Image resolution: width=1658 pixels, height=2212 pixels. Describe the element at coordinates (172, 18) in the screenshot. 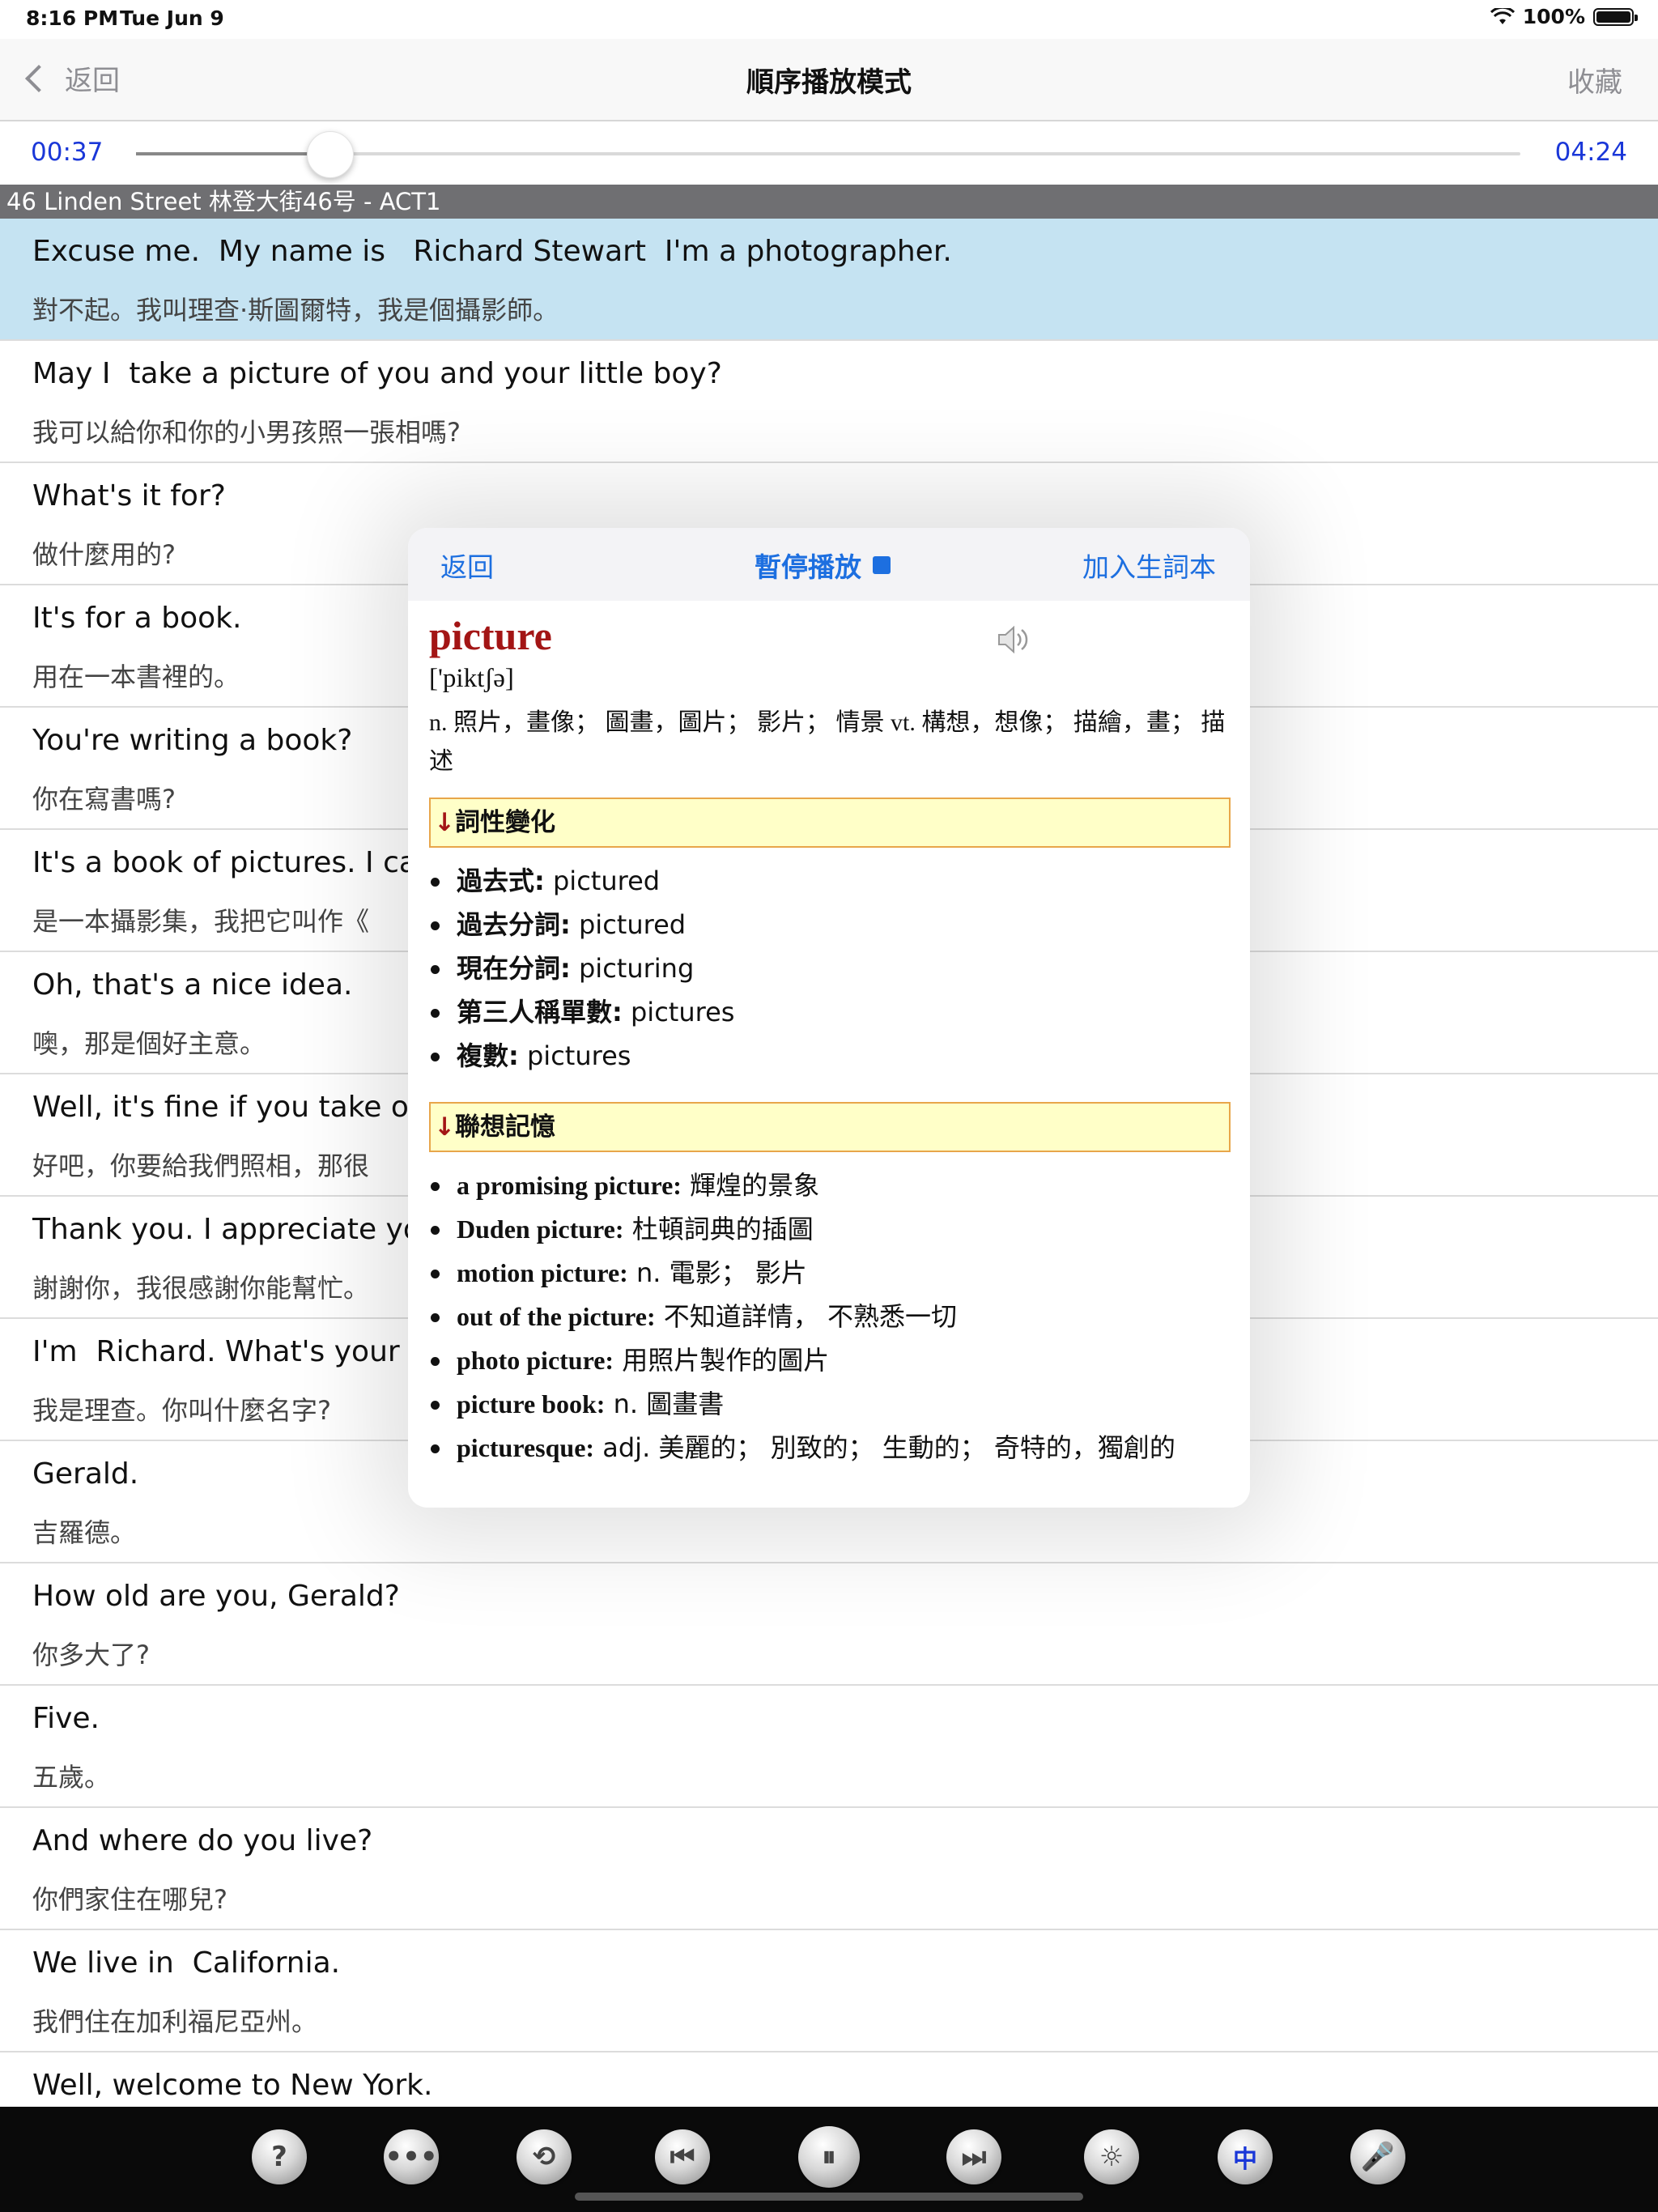

I see `status-date: Tue Jun 9` at that location.